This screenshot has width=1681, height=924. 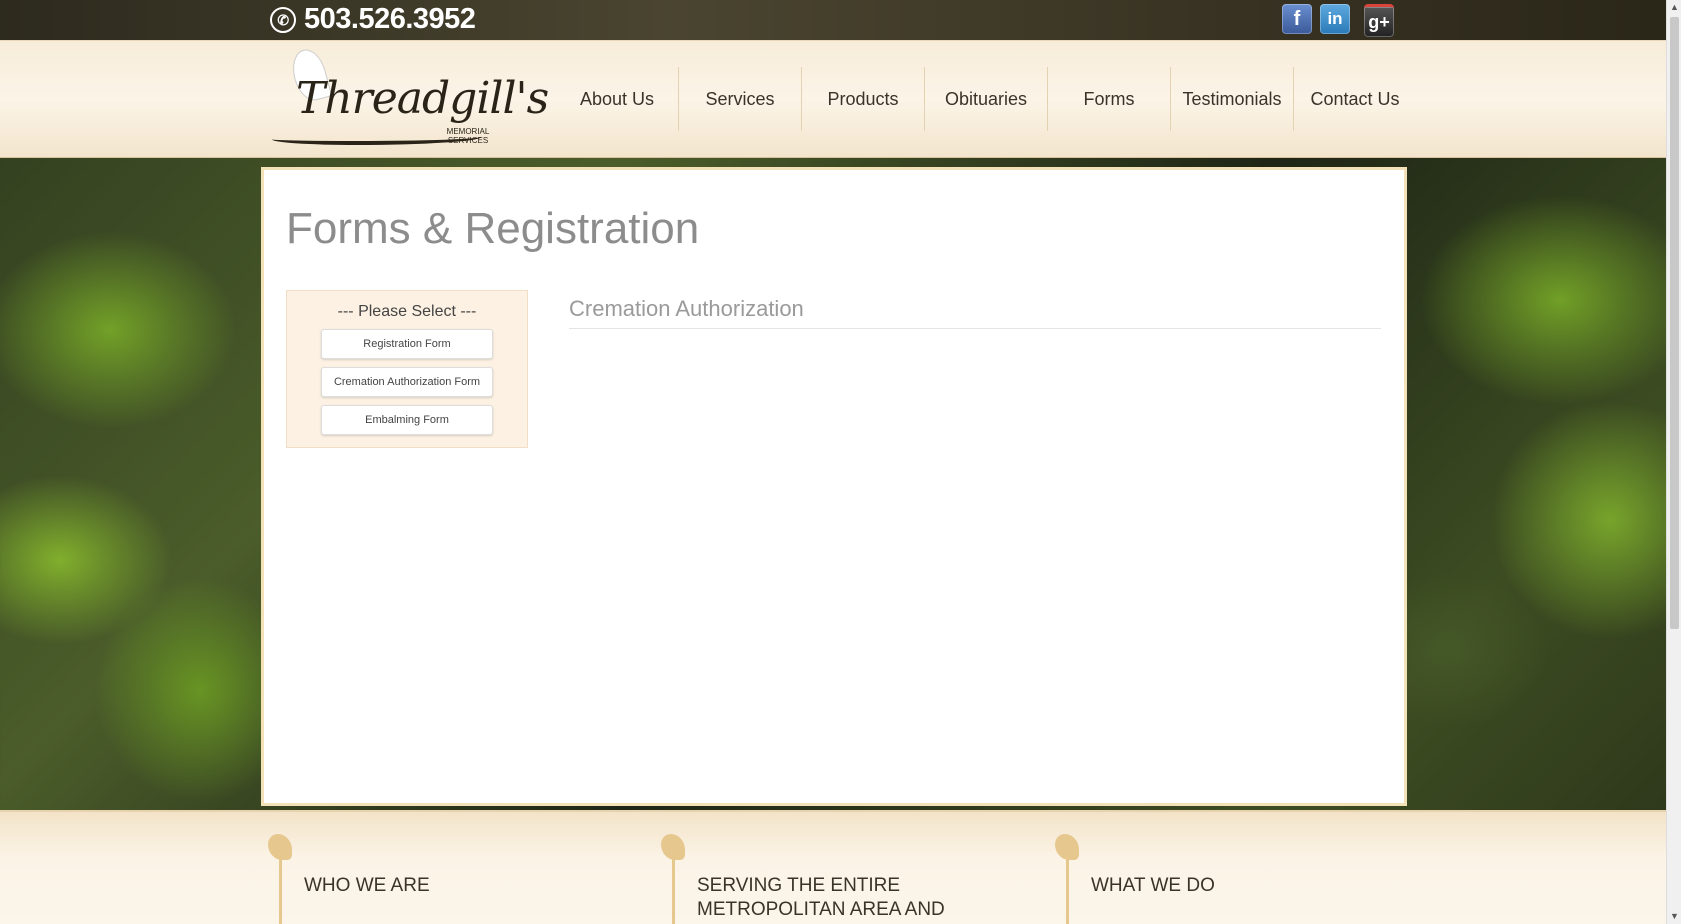 What do you see at coordinates (1379, 20) in the screenshot?
I see `google-plus-icon: g+` at bounding box center [1379, 20].